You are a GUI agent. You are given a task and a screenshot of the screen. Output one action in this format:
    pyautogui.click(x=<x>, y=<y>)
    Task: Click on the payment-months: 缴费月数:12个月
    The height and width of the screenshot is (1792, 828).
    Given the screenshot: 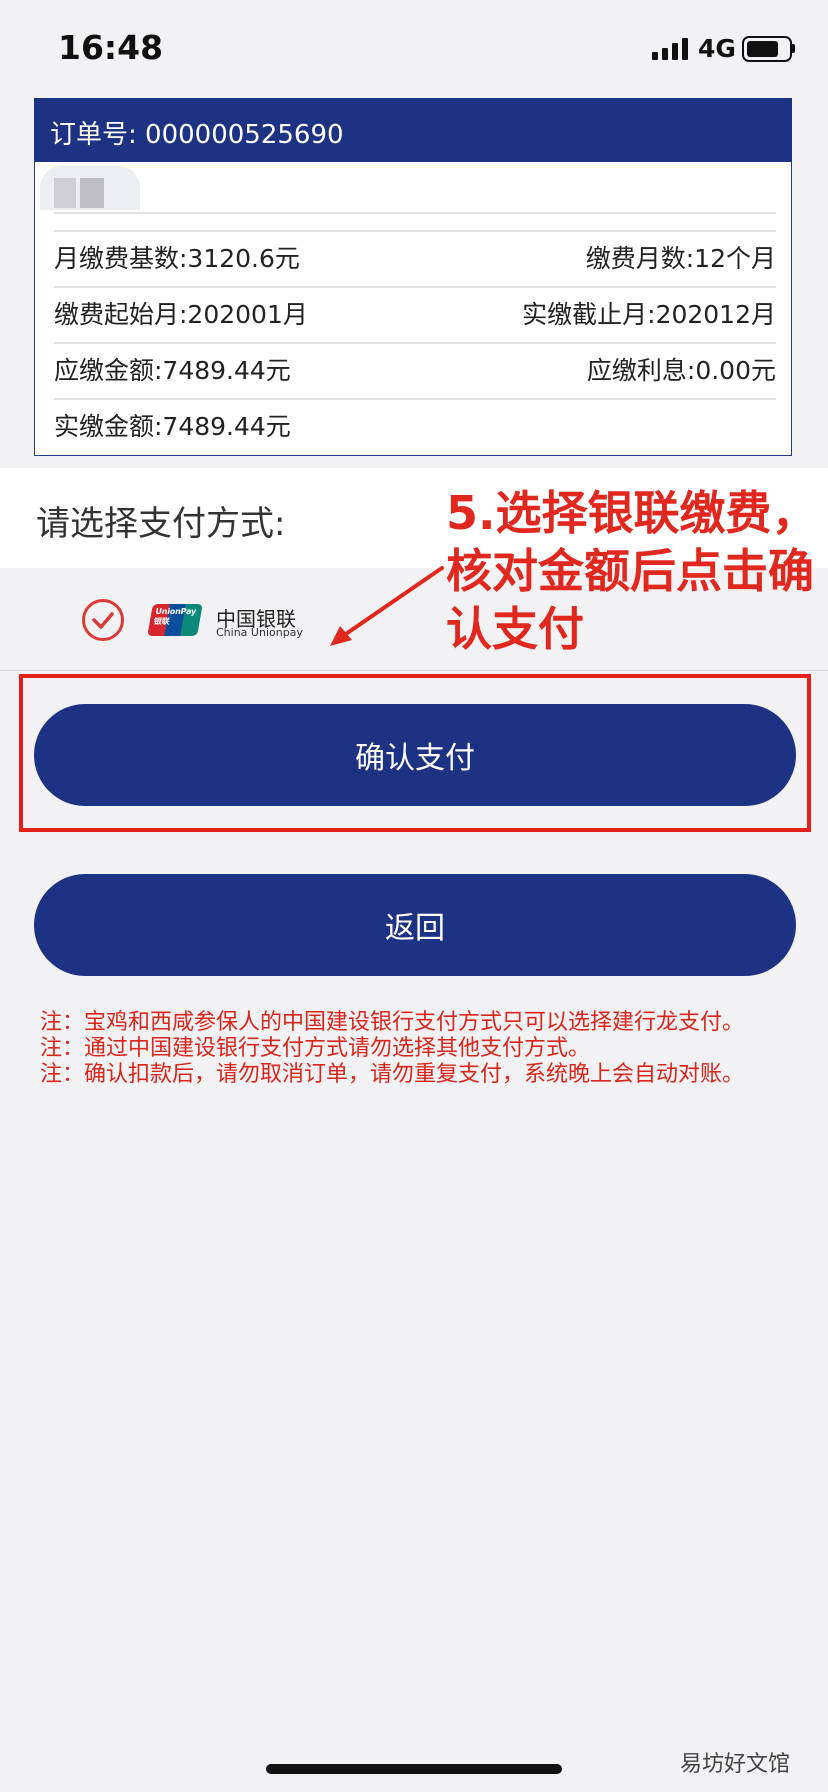 What is the action you would take?
    pyautogui.click(x=680, y=258)
    